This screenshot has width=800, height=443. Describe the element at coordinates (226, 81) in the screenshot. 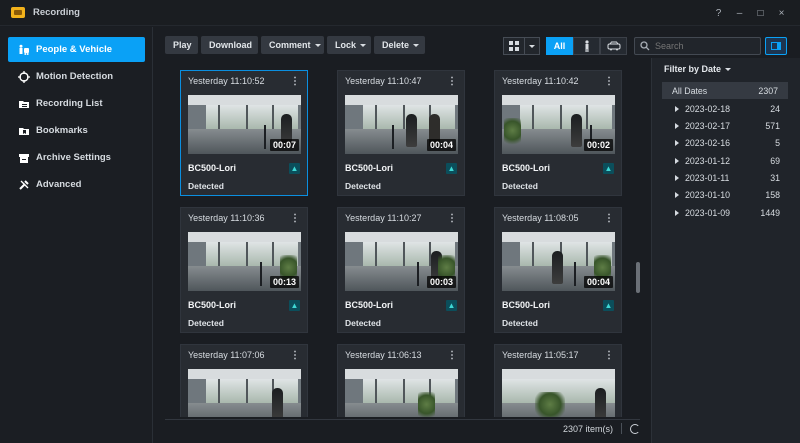

I see `recording-time: Yesterday 11:10:52` at that location.